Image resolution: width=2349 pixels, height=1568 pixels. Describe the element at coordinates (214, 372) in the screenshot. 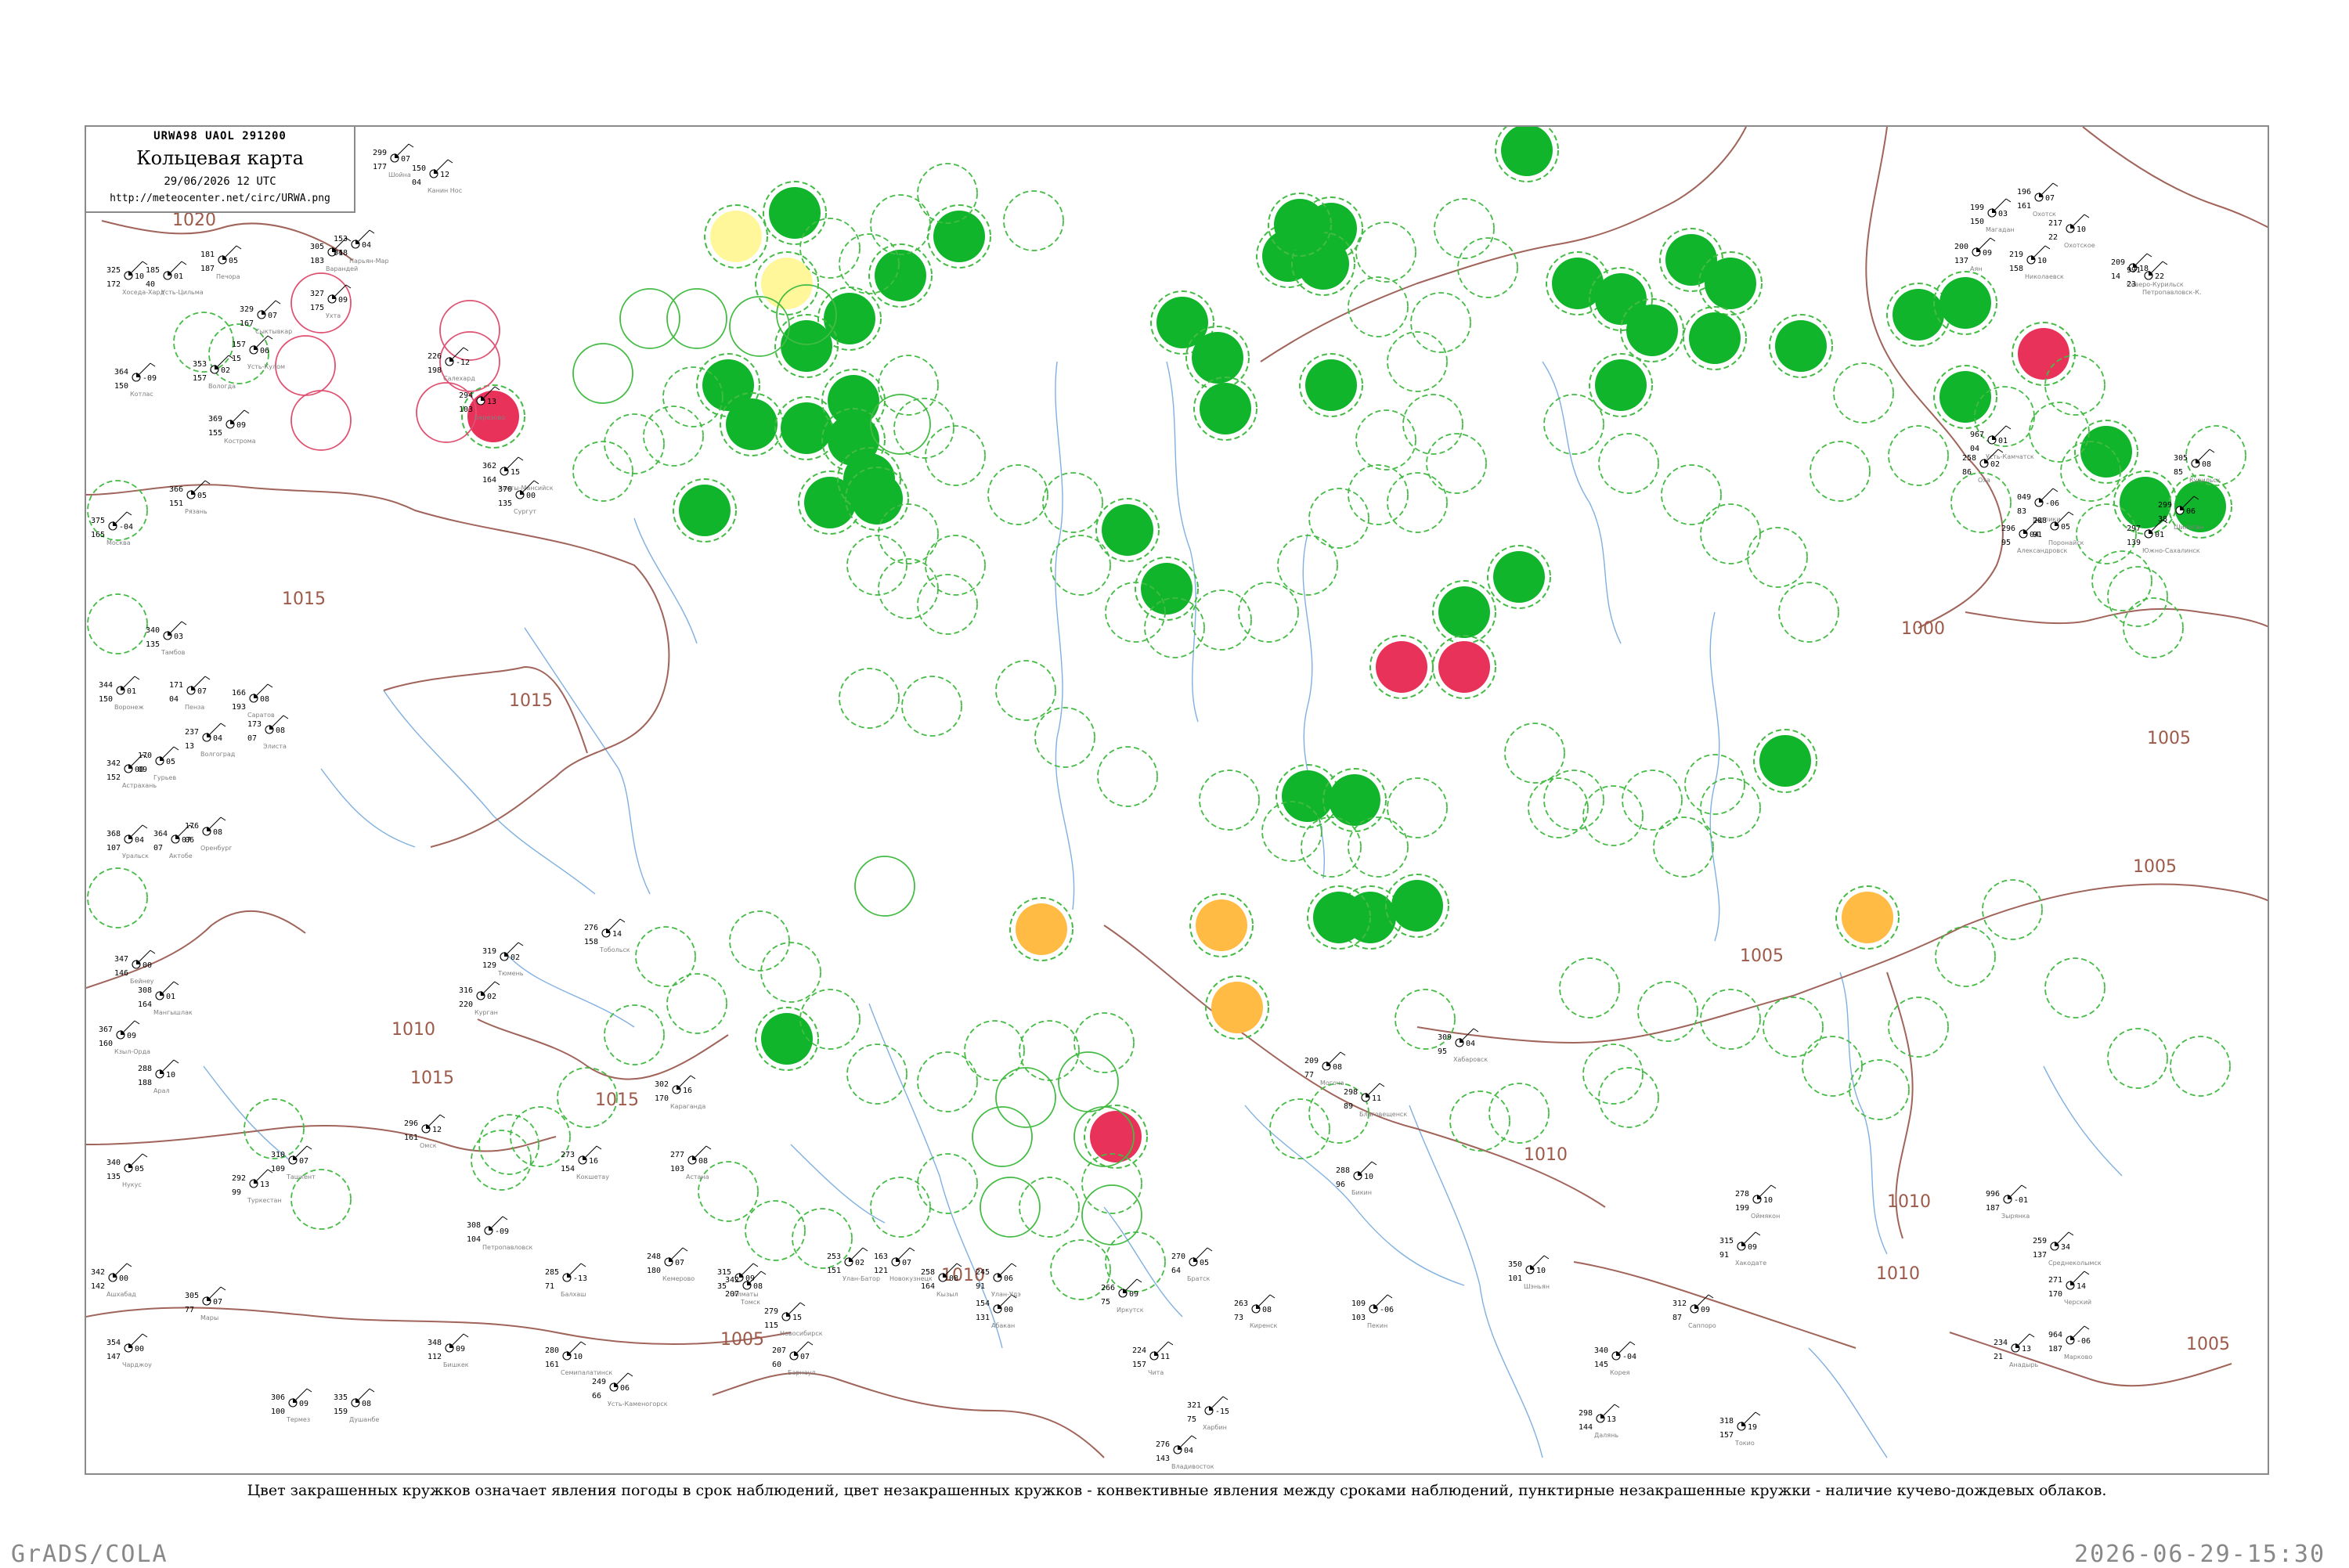

I see `station-plot: 353 02 157Вологда` at that location.